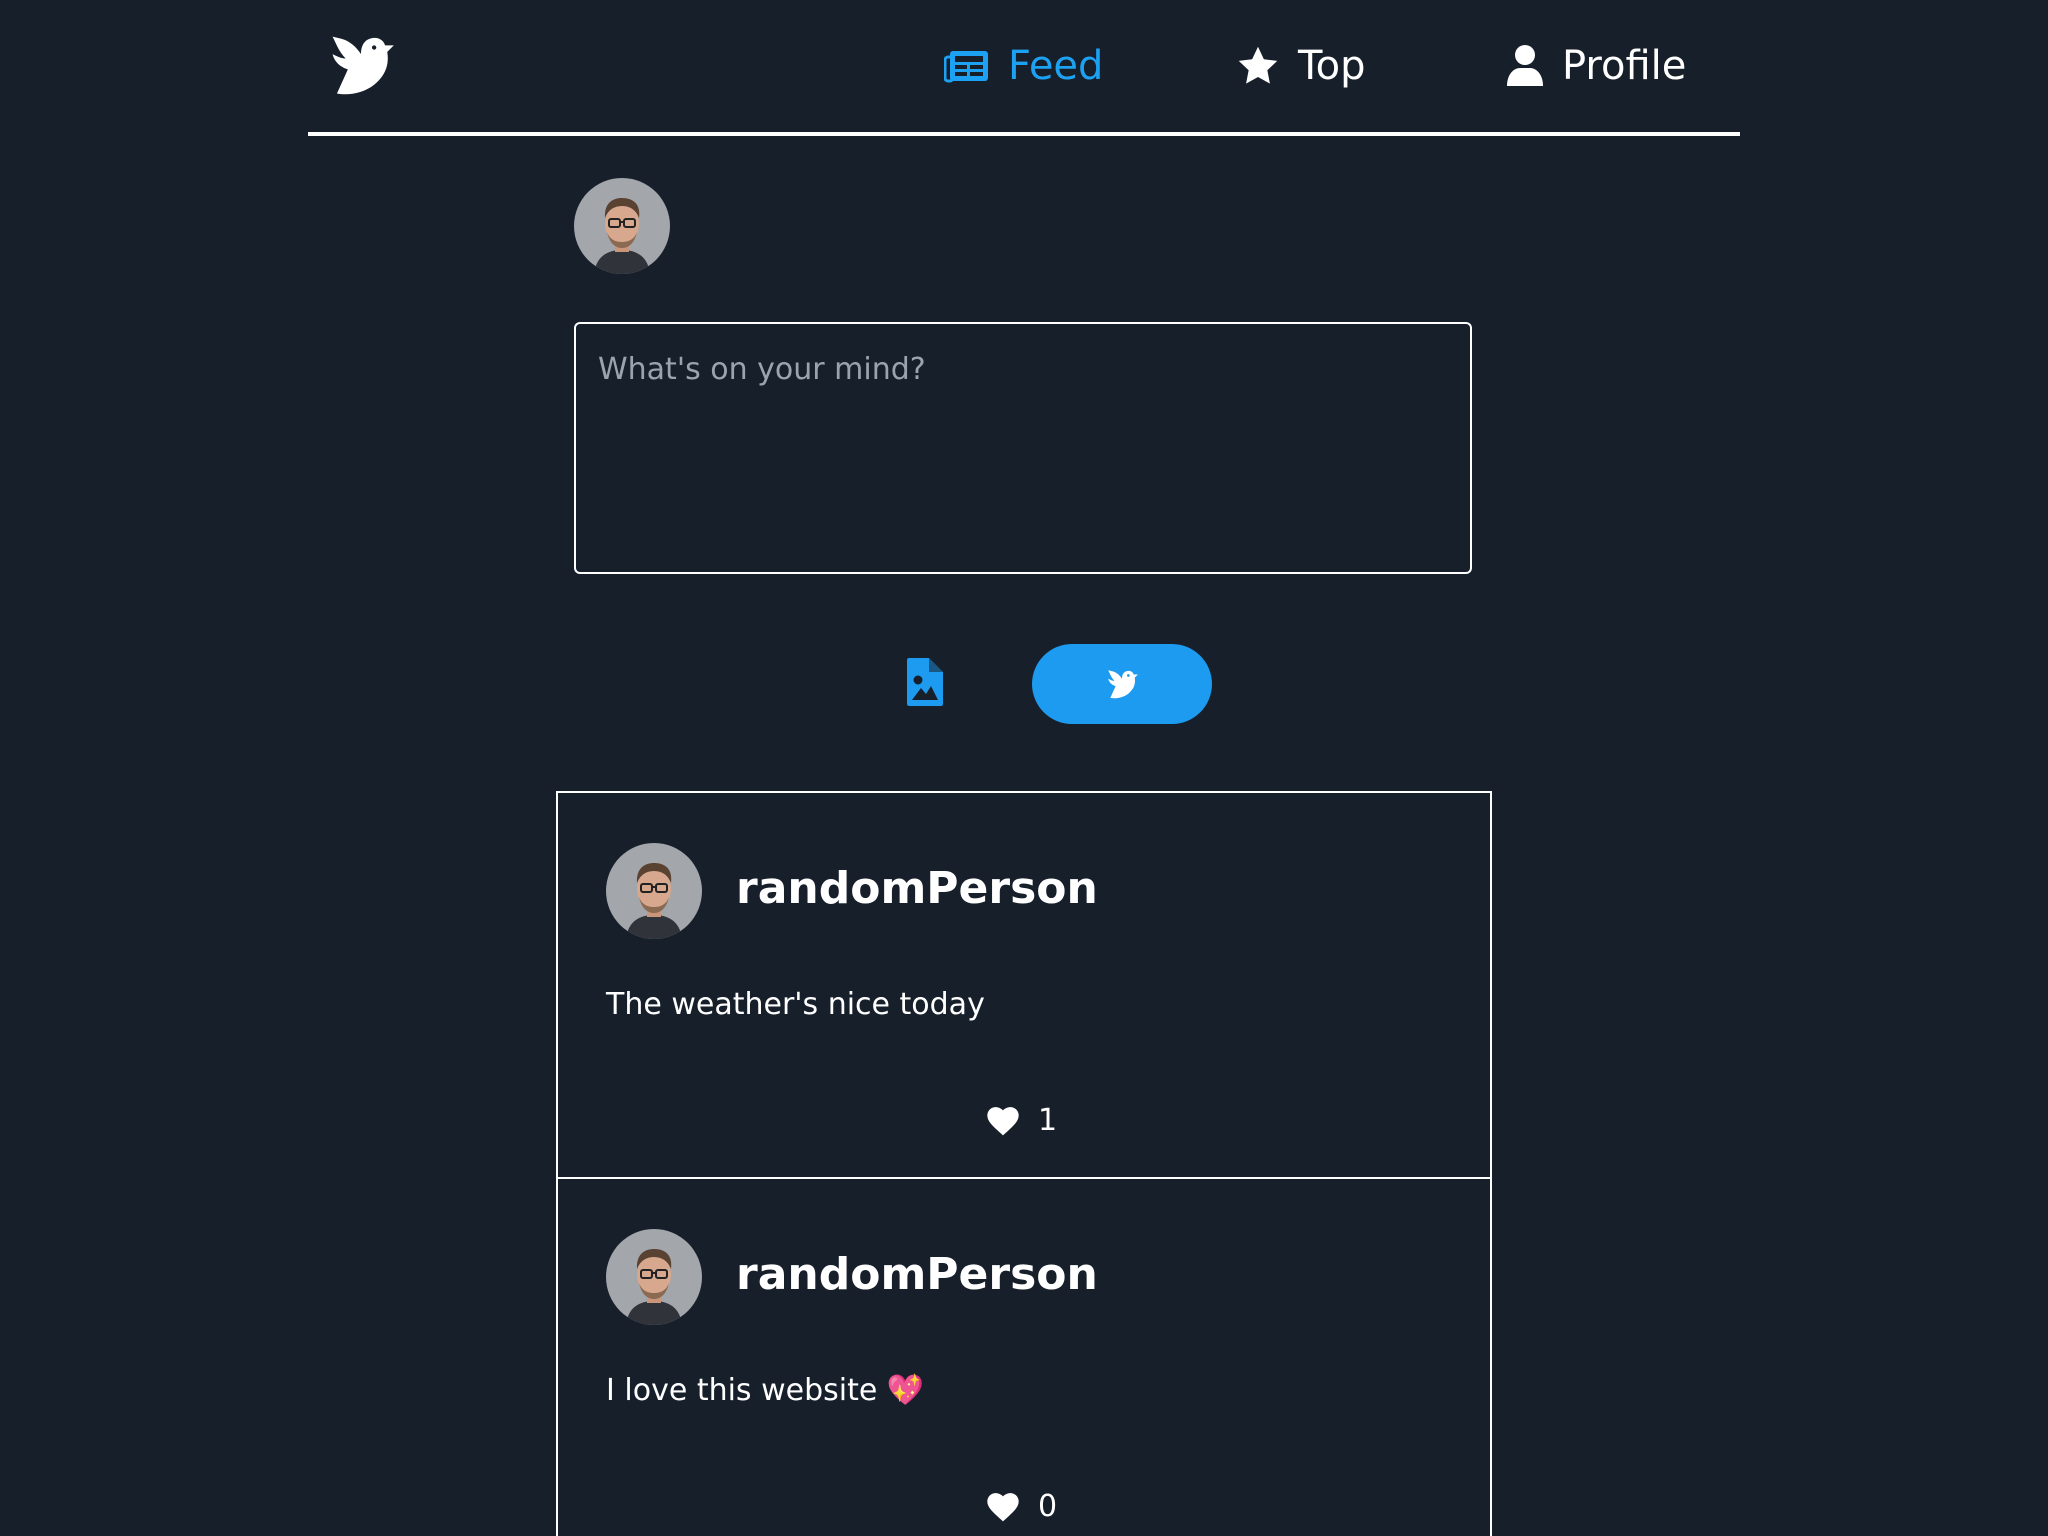  What do you see at coordinates (966, 67) in the screenshot?
I see `newspaper-icon` at bounding box center [966, 67].